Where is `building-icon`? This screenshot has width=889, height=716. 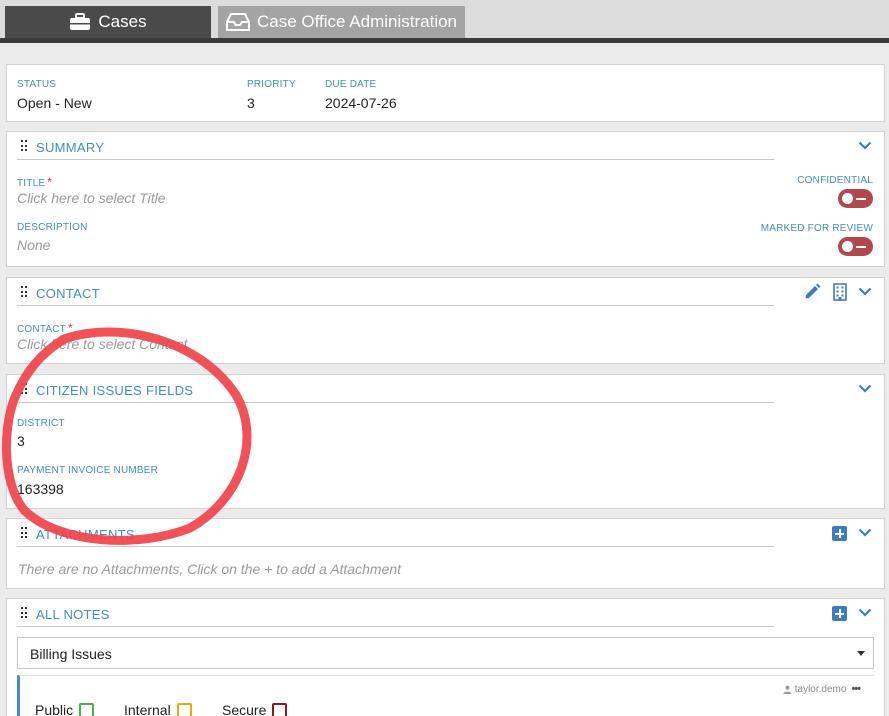
building-icon is located at coordinates (840, 292).